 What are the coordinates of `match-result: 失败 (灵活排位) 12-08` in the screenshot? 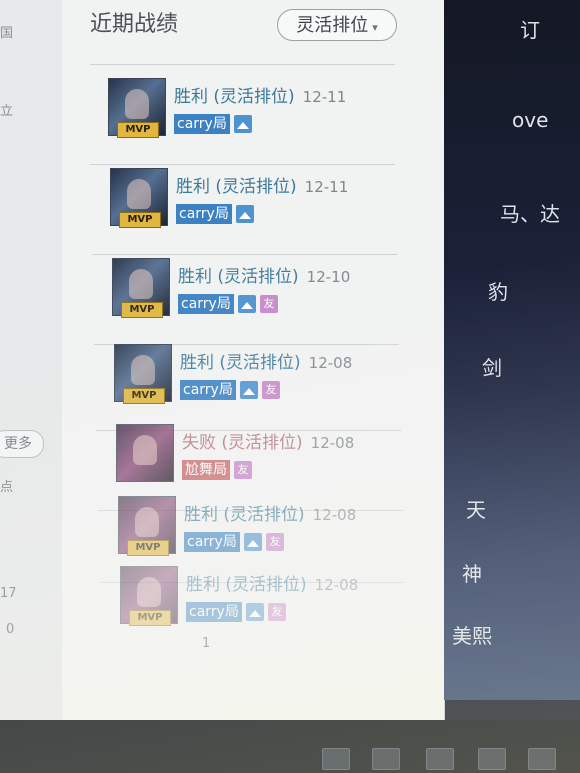 It's located at (268, 440).